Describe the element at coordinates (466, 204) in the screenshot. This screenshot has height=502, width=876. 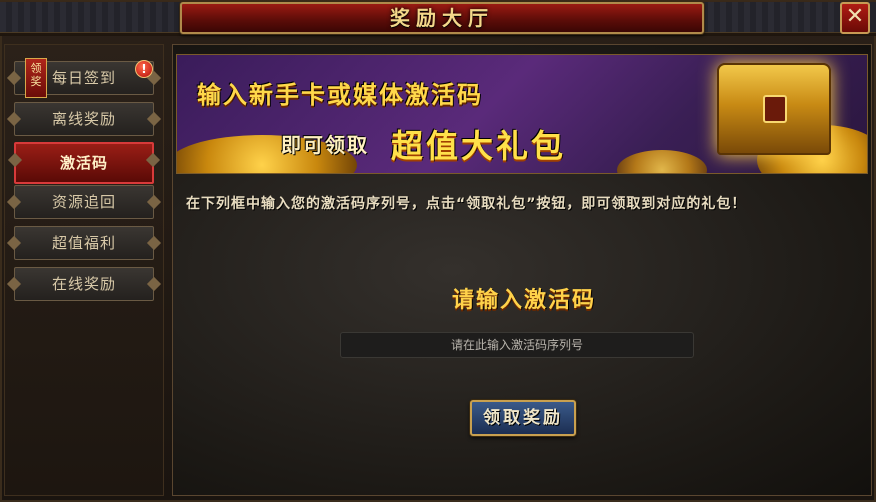
I see `instruction-text: 在下列框中输入您的激活码序列号，点击“领取礼包”按钮，即可领取到对应的礼包！` at that location.